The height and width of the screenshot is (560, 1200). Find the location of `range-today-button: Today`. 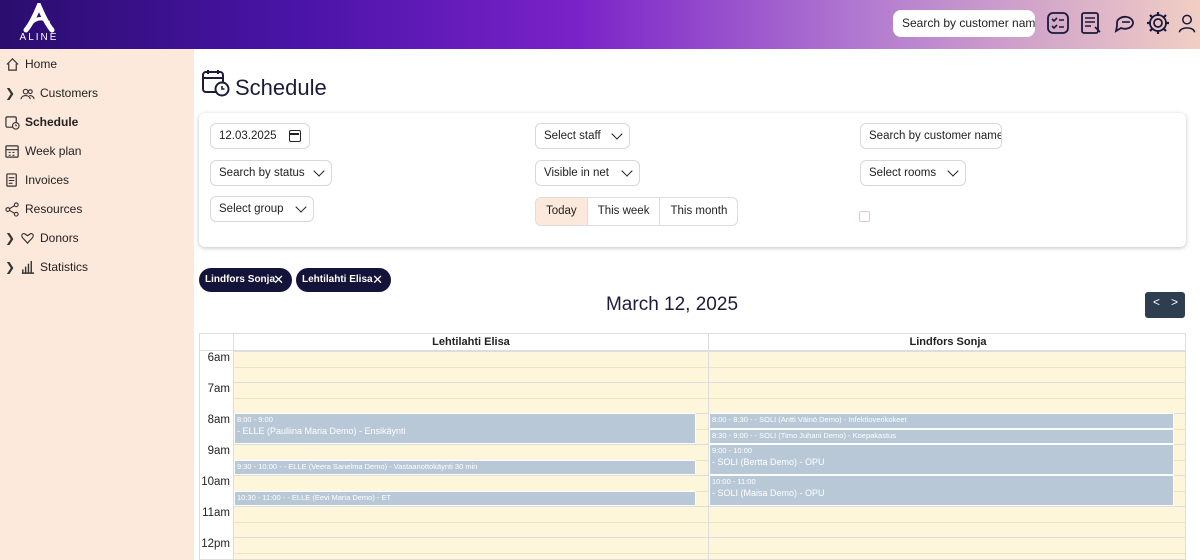

range-today-button: Today is located at coordinates (562, 211).